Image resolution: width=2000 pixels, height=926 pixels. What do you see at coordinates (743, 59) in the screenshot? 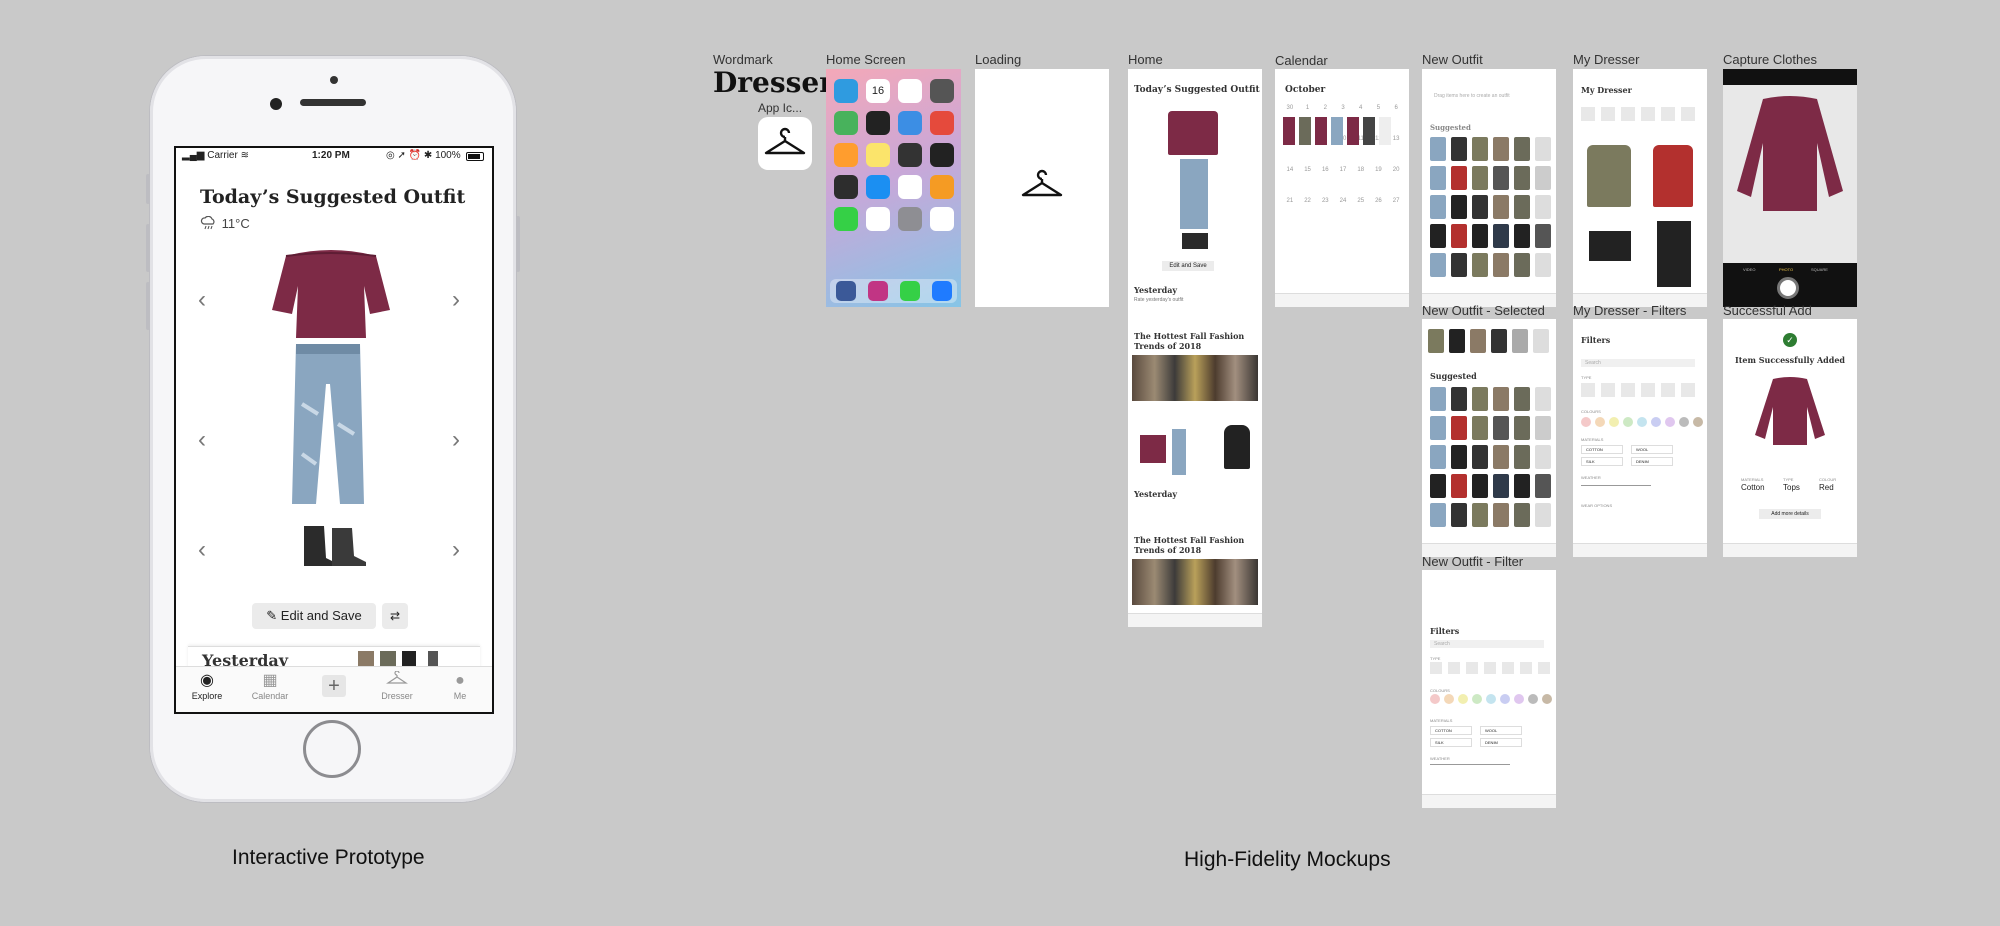
I see `wordmark-label: Wordmark` at bounding box center [743, 59].